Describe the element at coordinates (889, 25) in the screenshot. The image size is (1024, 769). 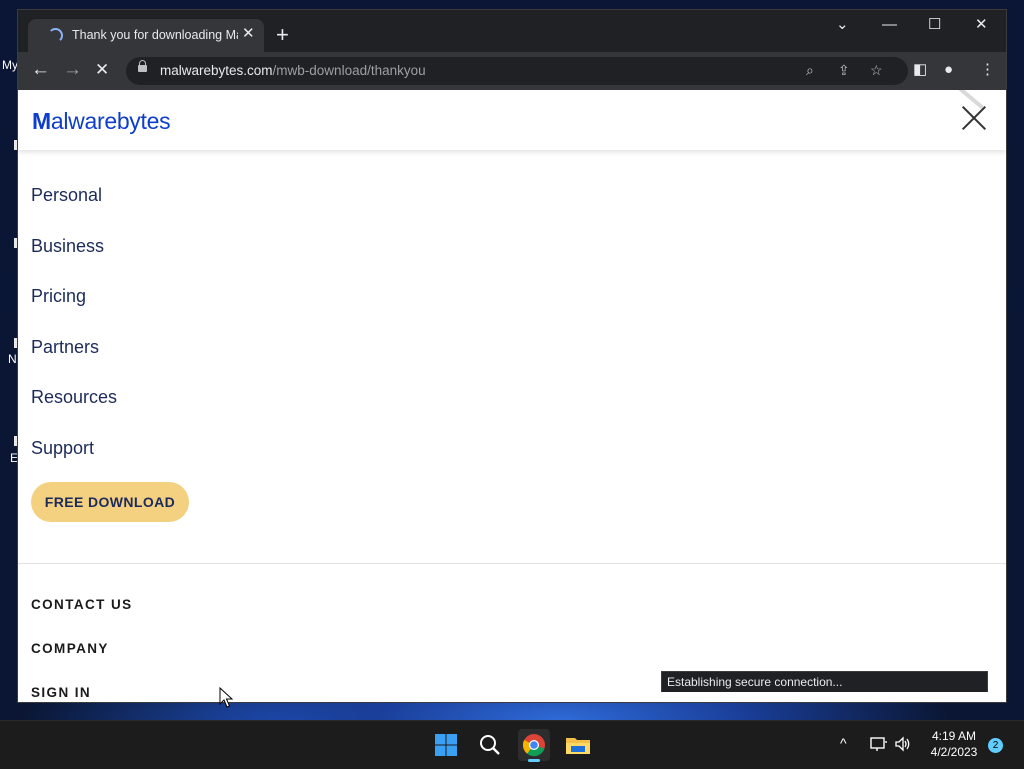
I see `minimize-button: —` at that location.